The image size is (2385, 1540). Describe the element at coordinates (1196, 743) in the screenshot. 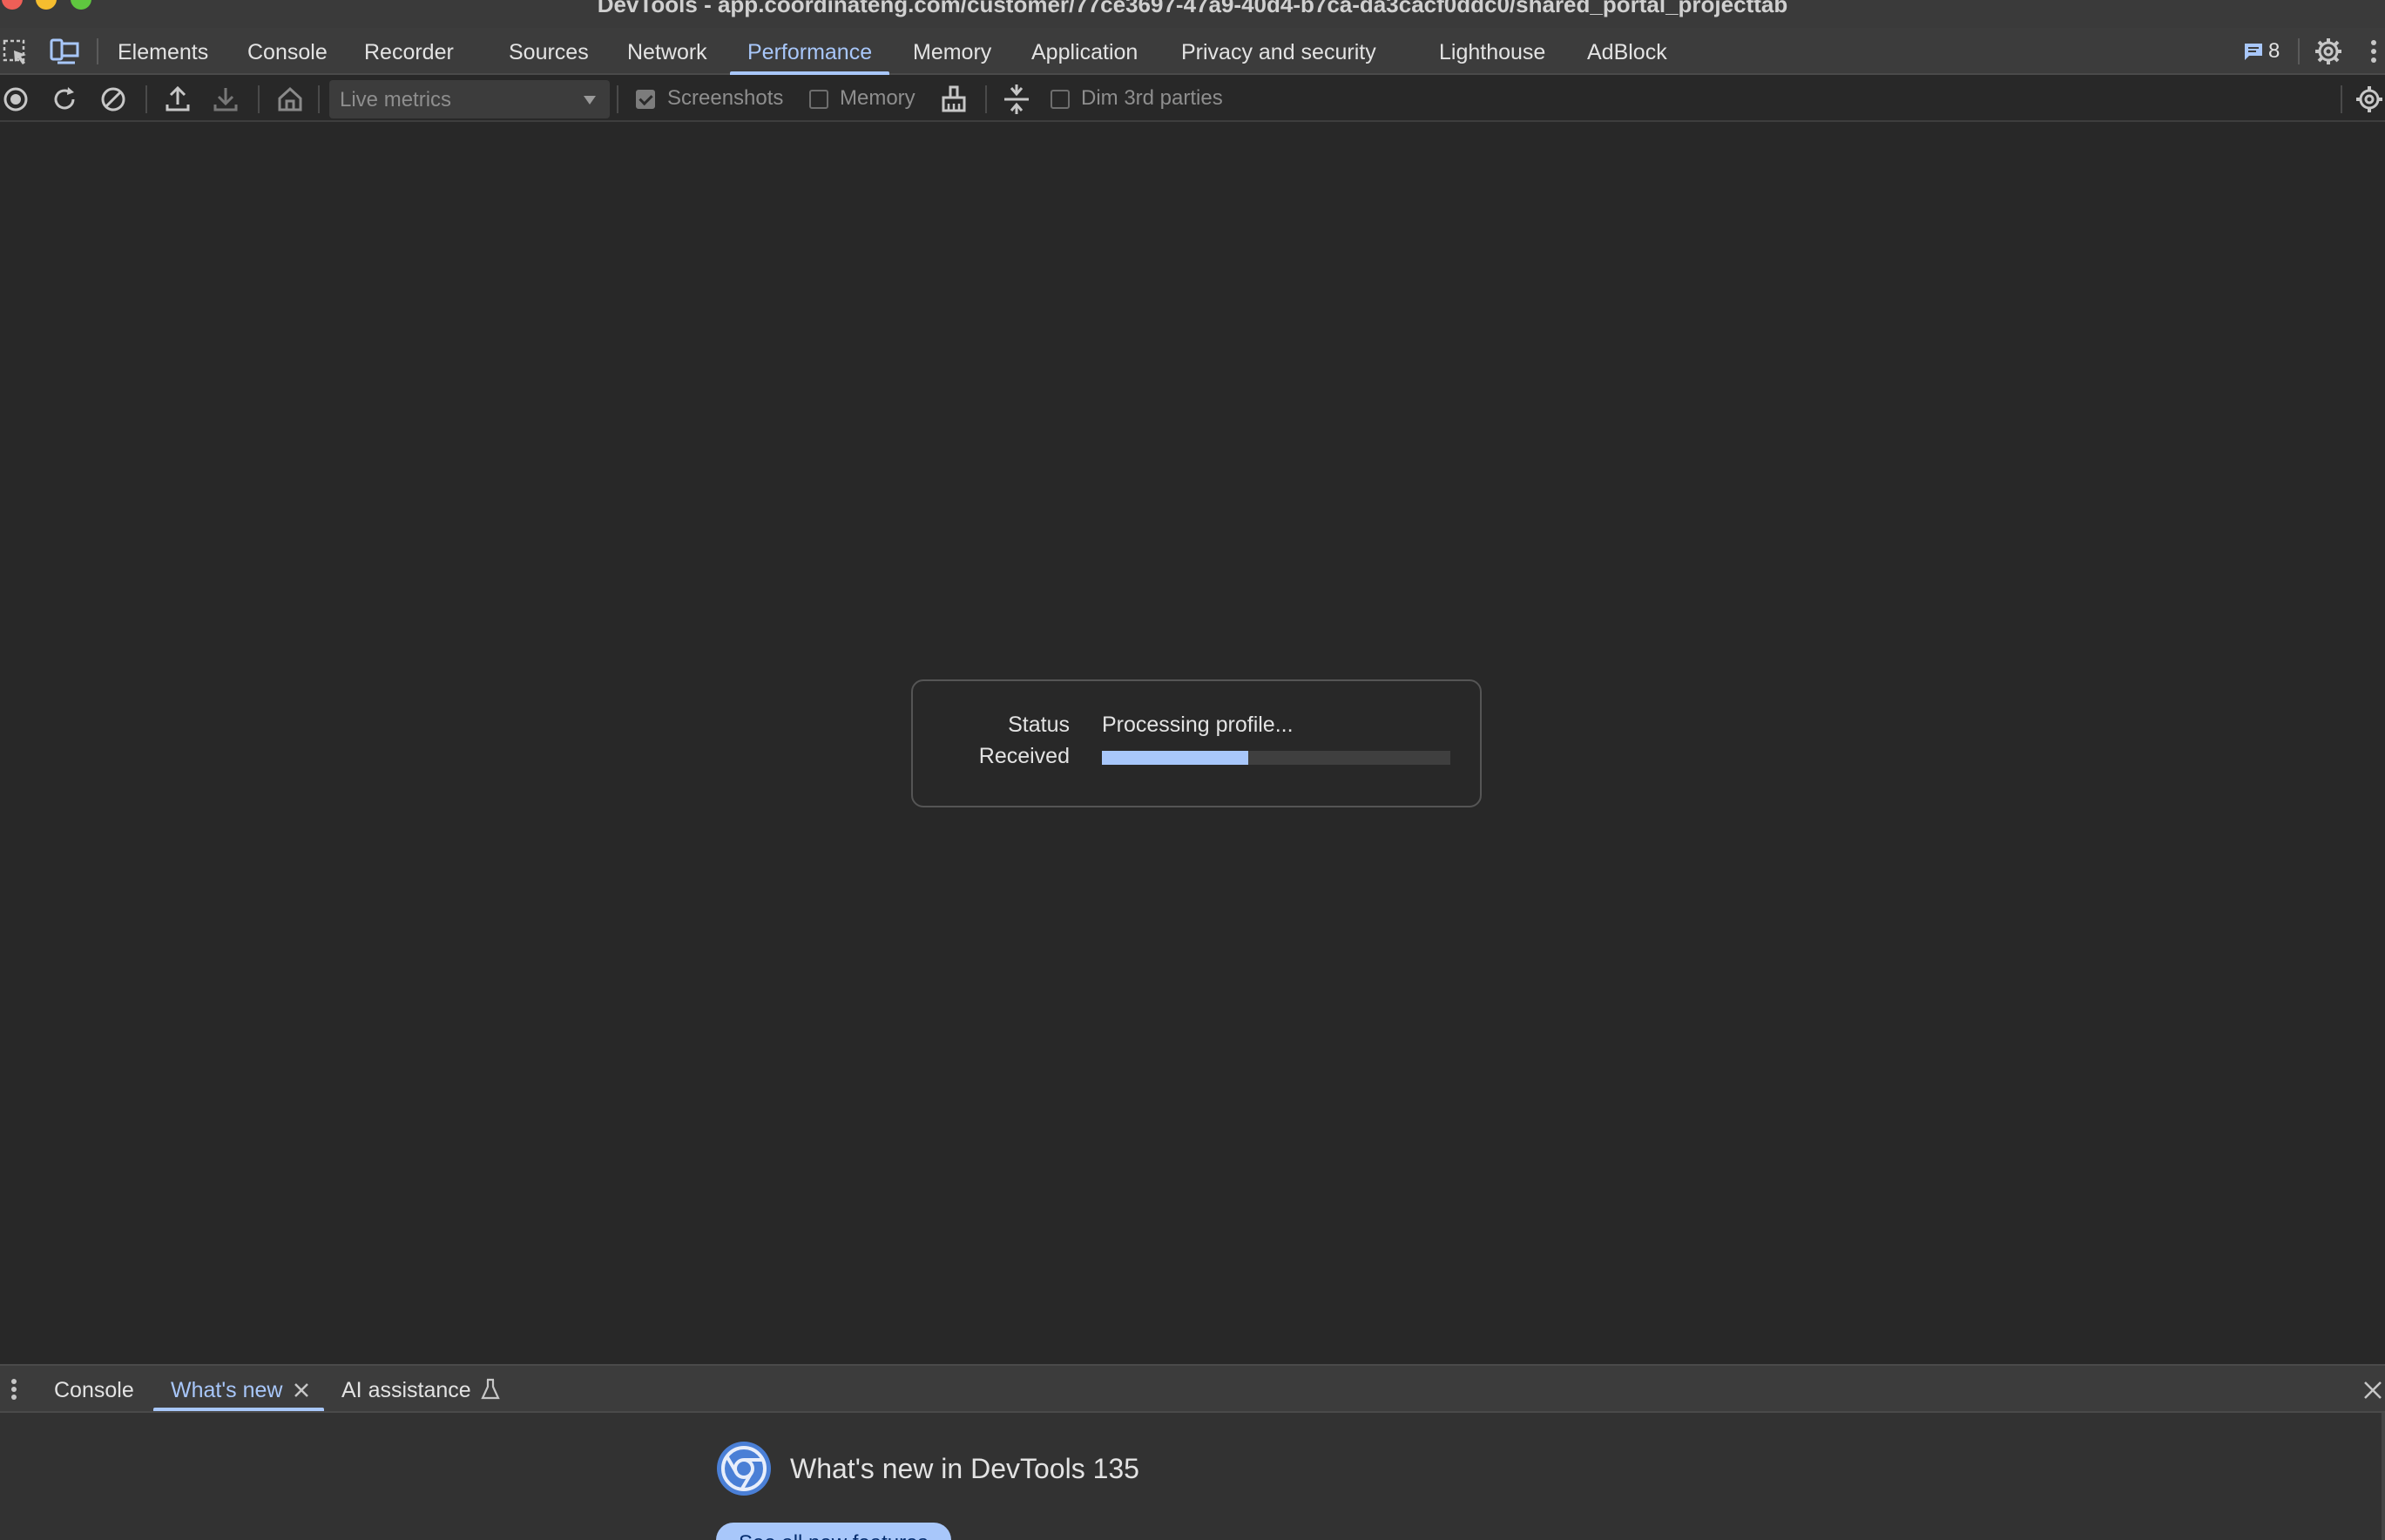

I see `status-dialog: Status Processing profile... Received` at that location.